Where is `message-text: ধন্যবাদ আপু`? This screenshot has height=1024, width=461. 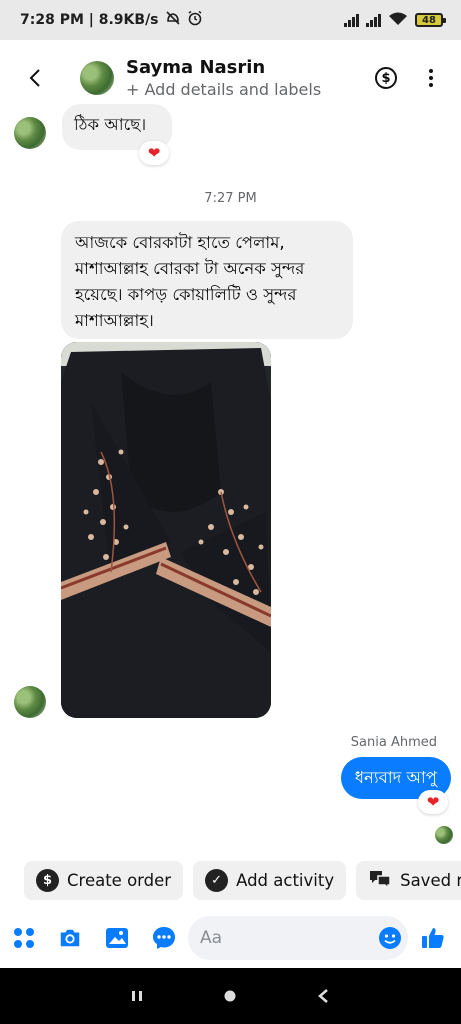
message-text: ধন্যবাদ আপু is located at coordinates (395, 777).